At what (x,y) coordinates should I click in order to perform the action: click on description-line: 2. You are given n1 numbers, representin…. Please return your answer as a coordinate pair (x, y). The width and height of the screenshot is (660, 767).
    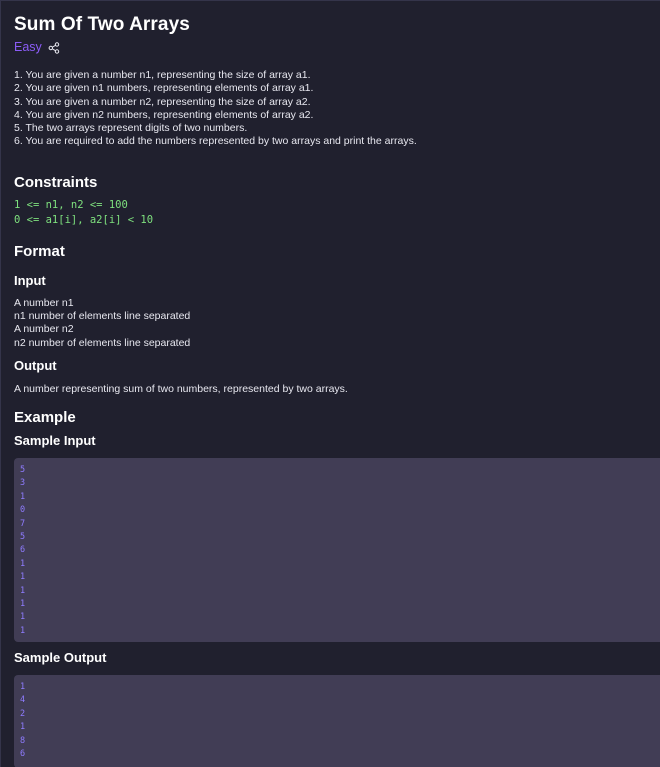
    Looking at the image, I should click on (164, 88).